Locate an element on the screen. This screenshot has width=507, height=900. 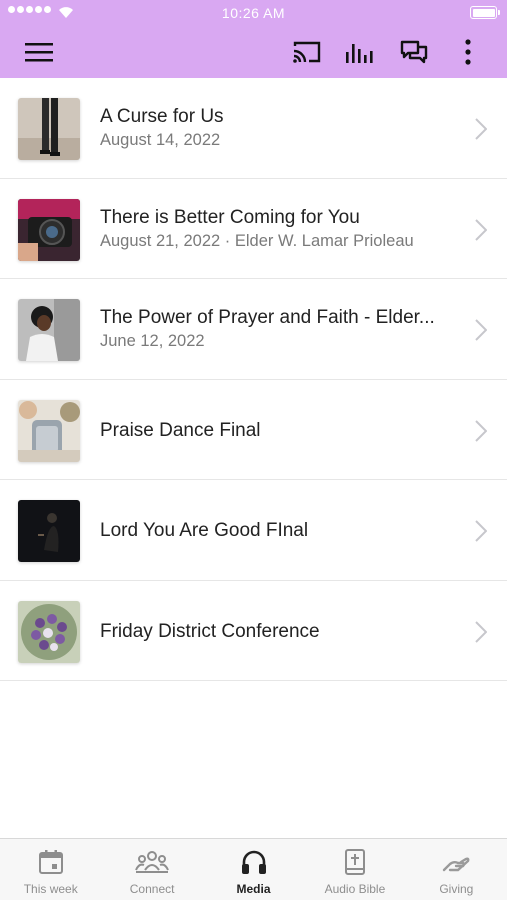
status-bar: 10:26 AM is located at coordinates (253, 13).